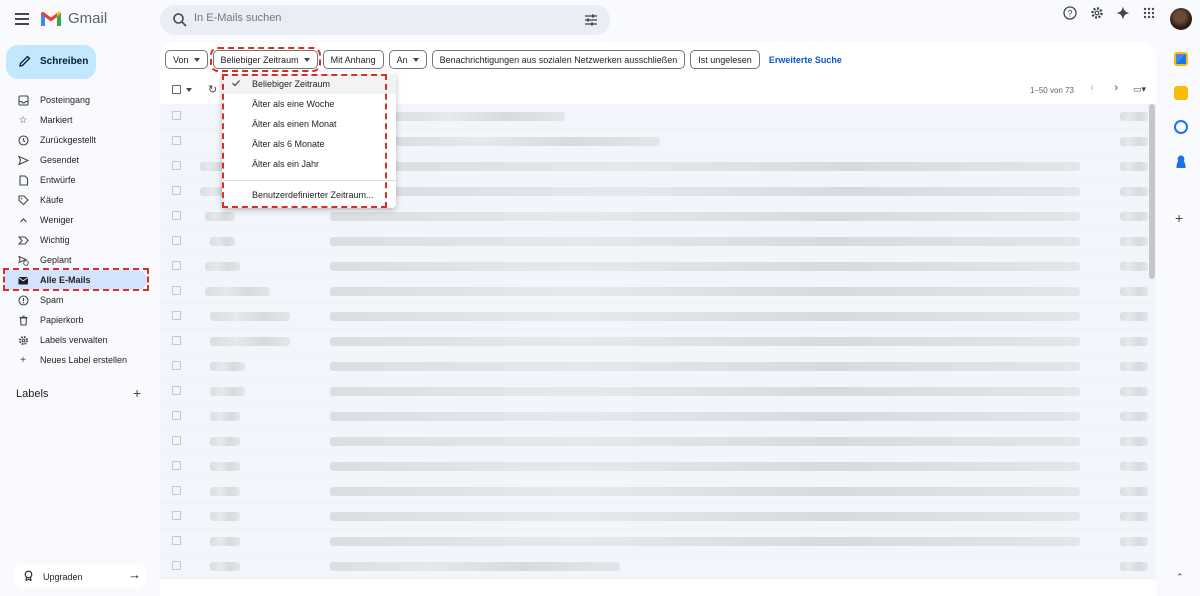  Describe the element at coordinates (1123, 13) in the screenshot. I see `gemini-sparkle-icon` at that location.